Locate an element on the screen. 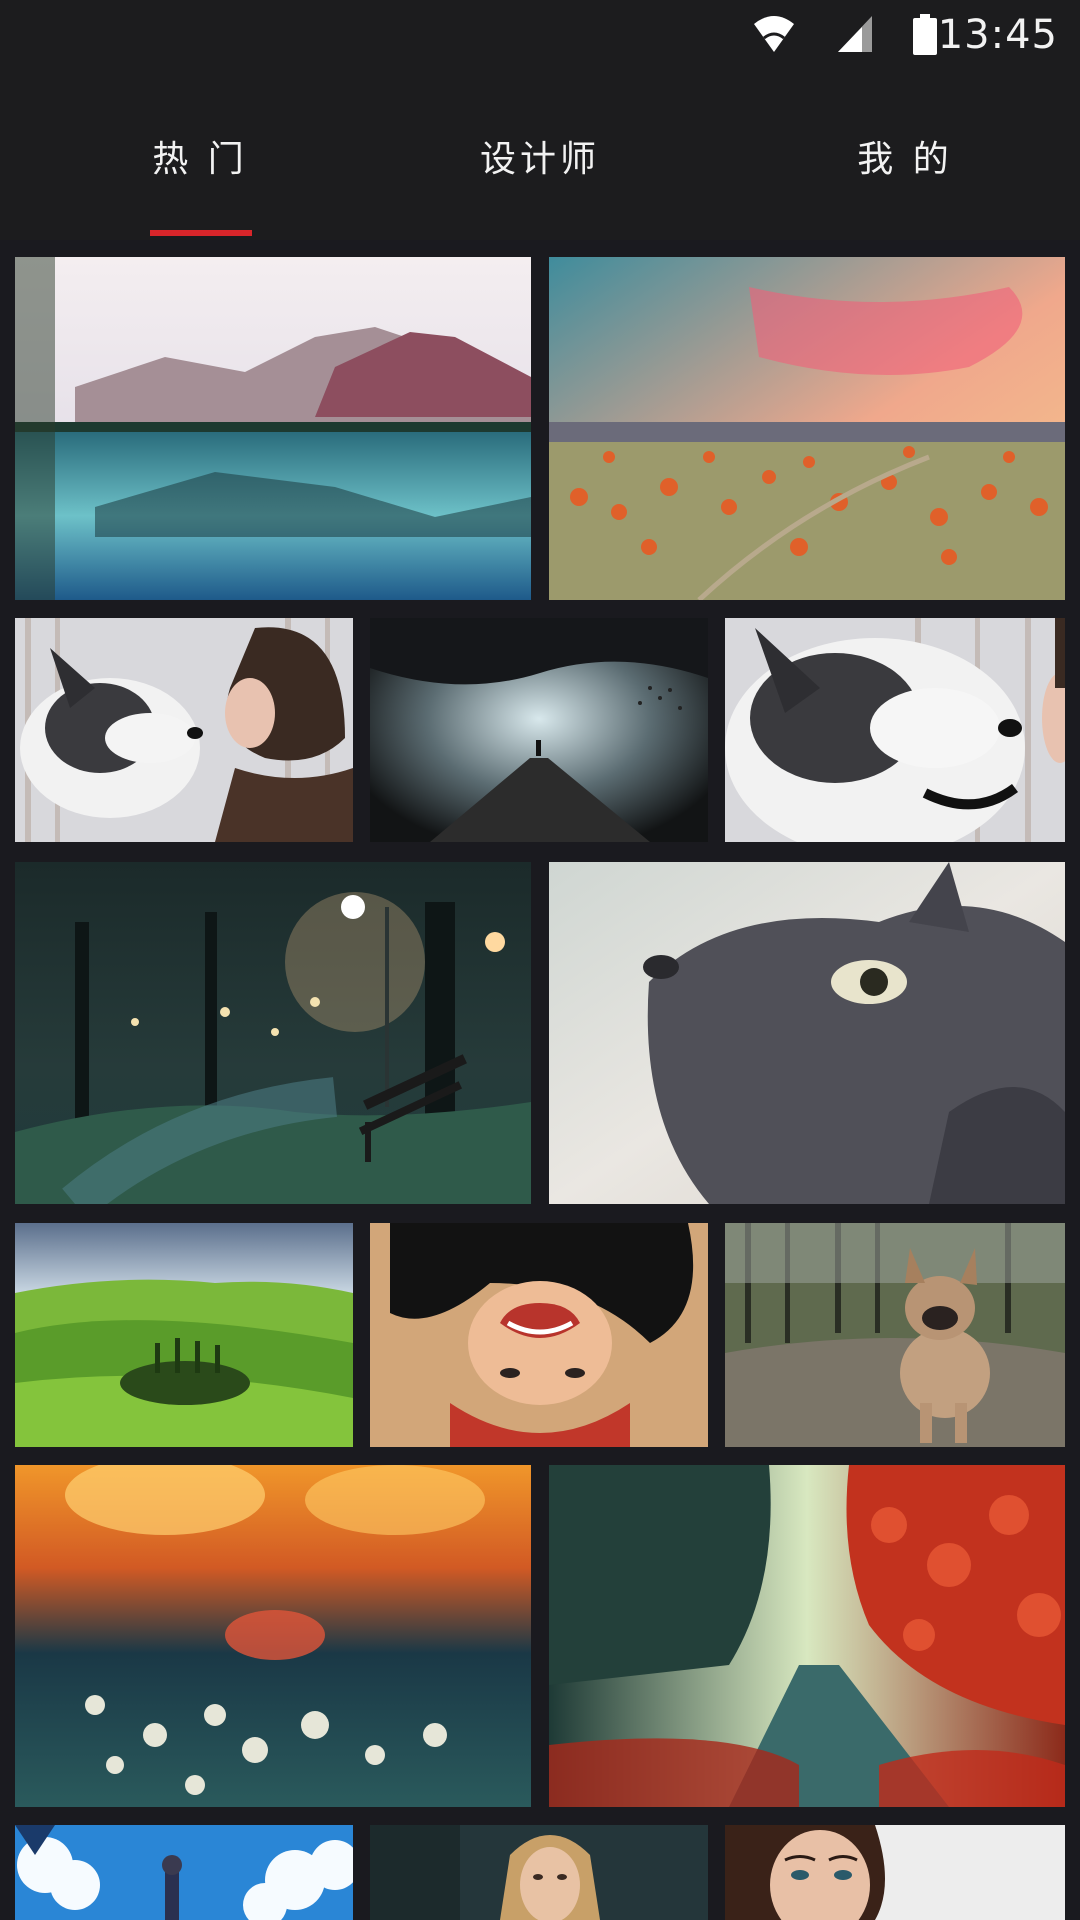 The height and width of the screenshot is (1920, 1080). tab-mine: 我 的 is located at coordinates (905, 156).